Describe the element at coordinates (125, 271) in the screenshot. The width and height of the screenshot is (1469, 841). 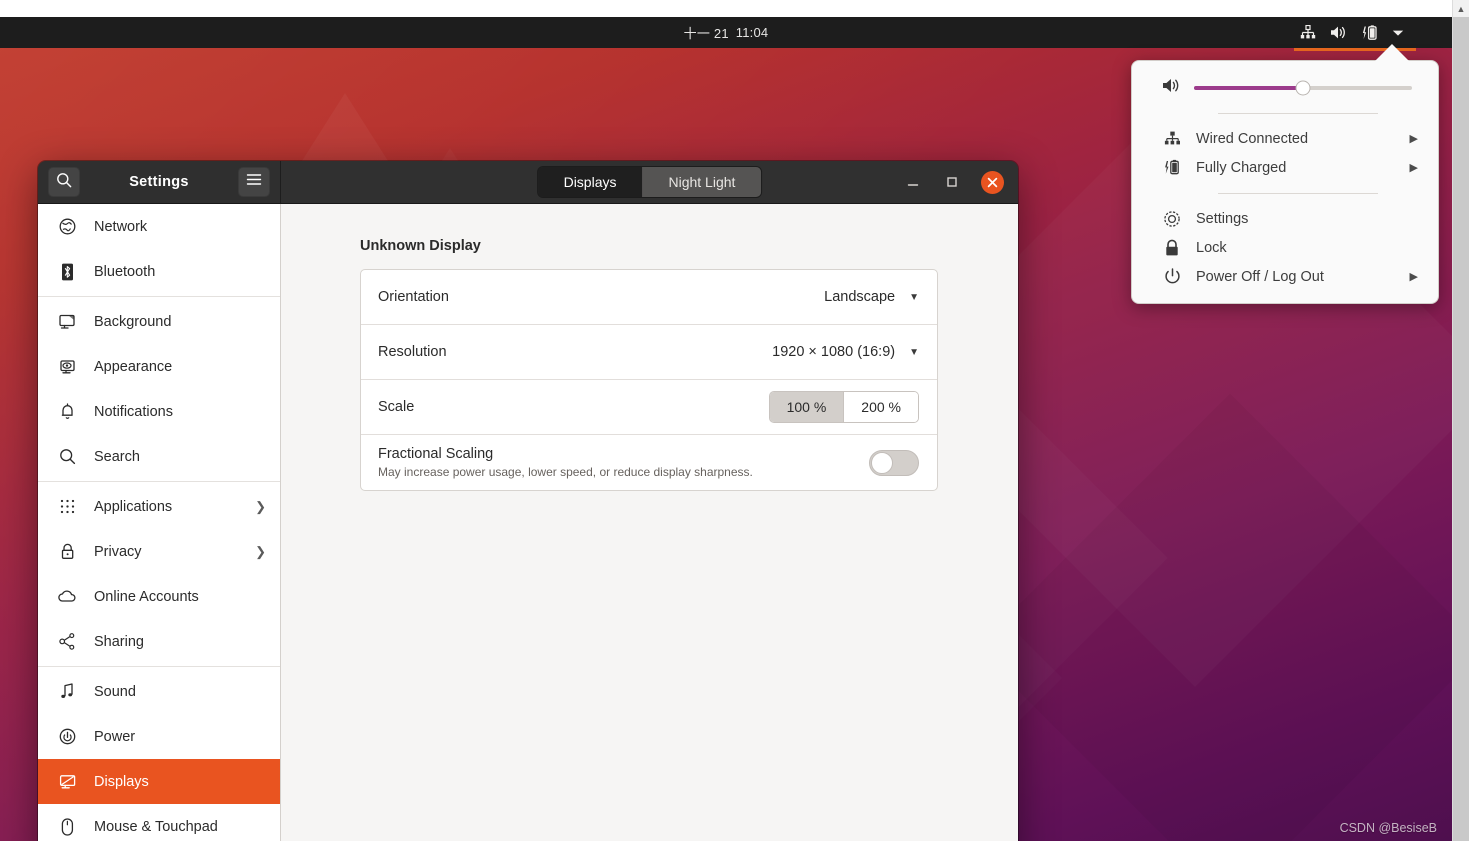
I see `sidebar-item-label: Bluetooth` at that location.